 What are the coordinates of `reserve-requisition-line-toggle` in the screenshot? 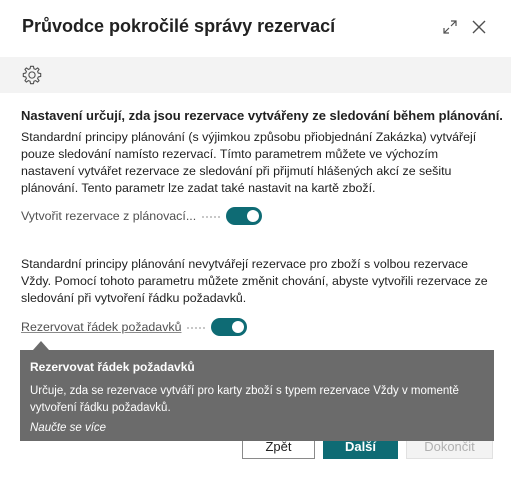 It's located at (229, 327).